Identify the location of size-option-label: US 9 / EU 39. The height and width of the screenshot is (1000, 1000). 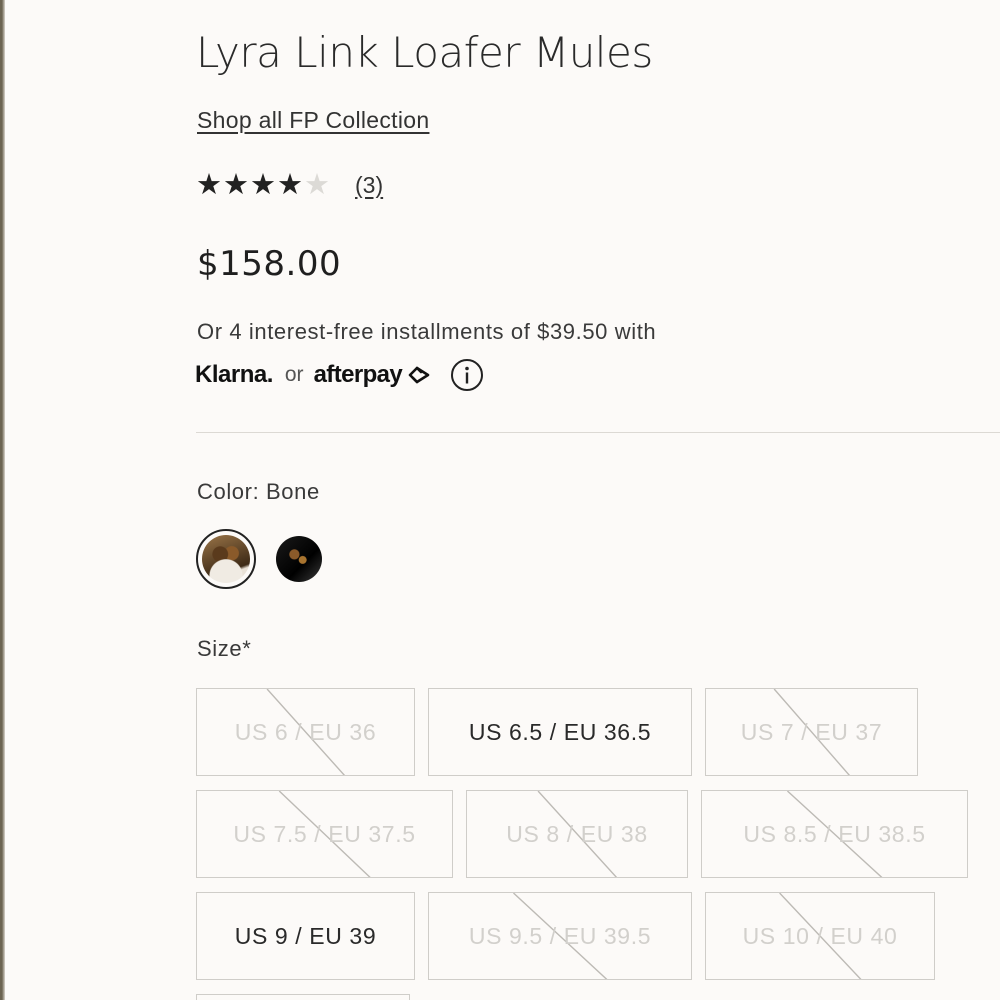
(305, 935).